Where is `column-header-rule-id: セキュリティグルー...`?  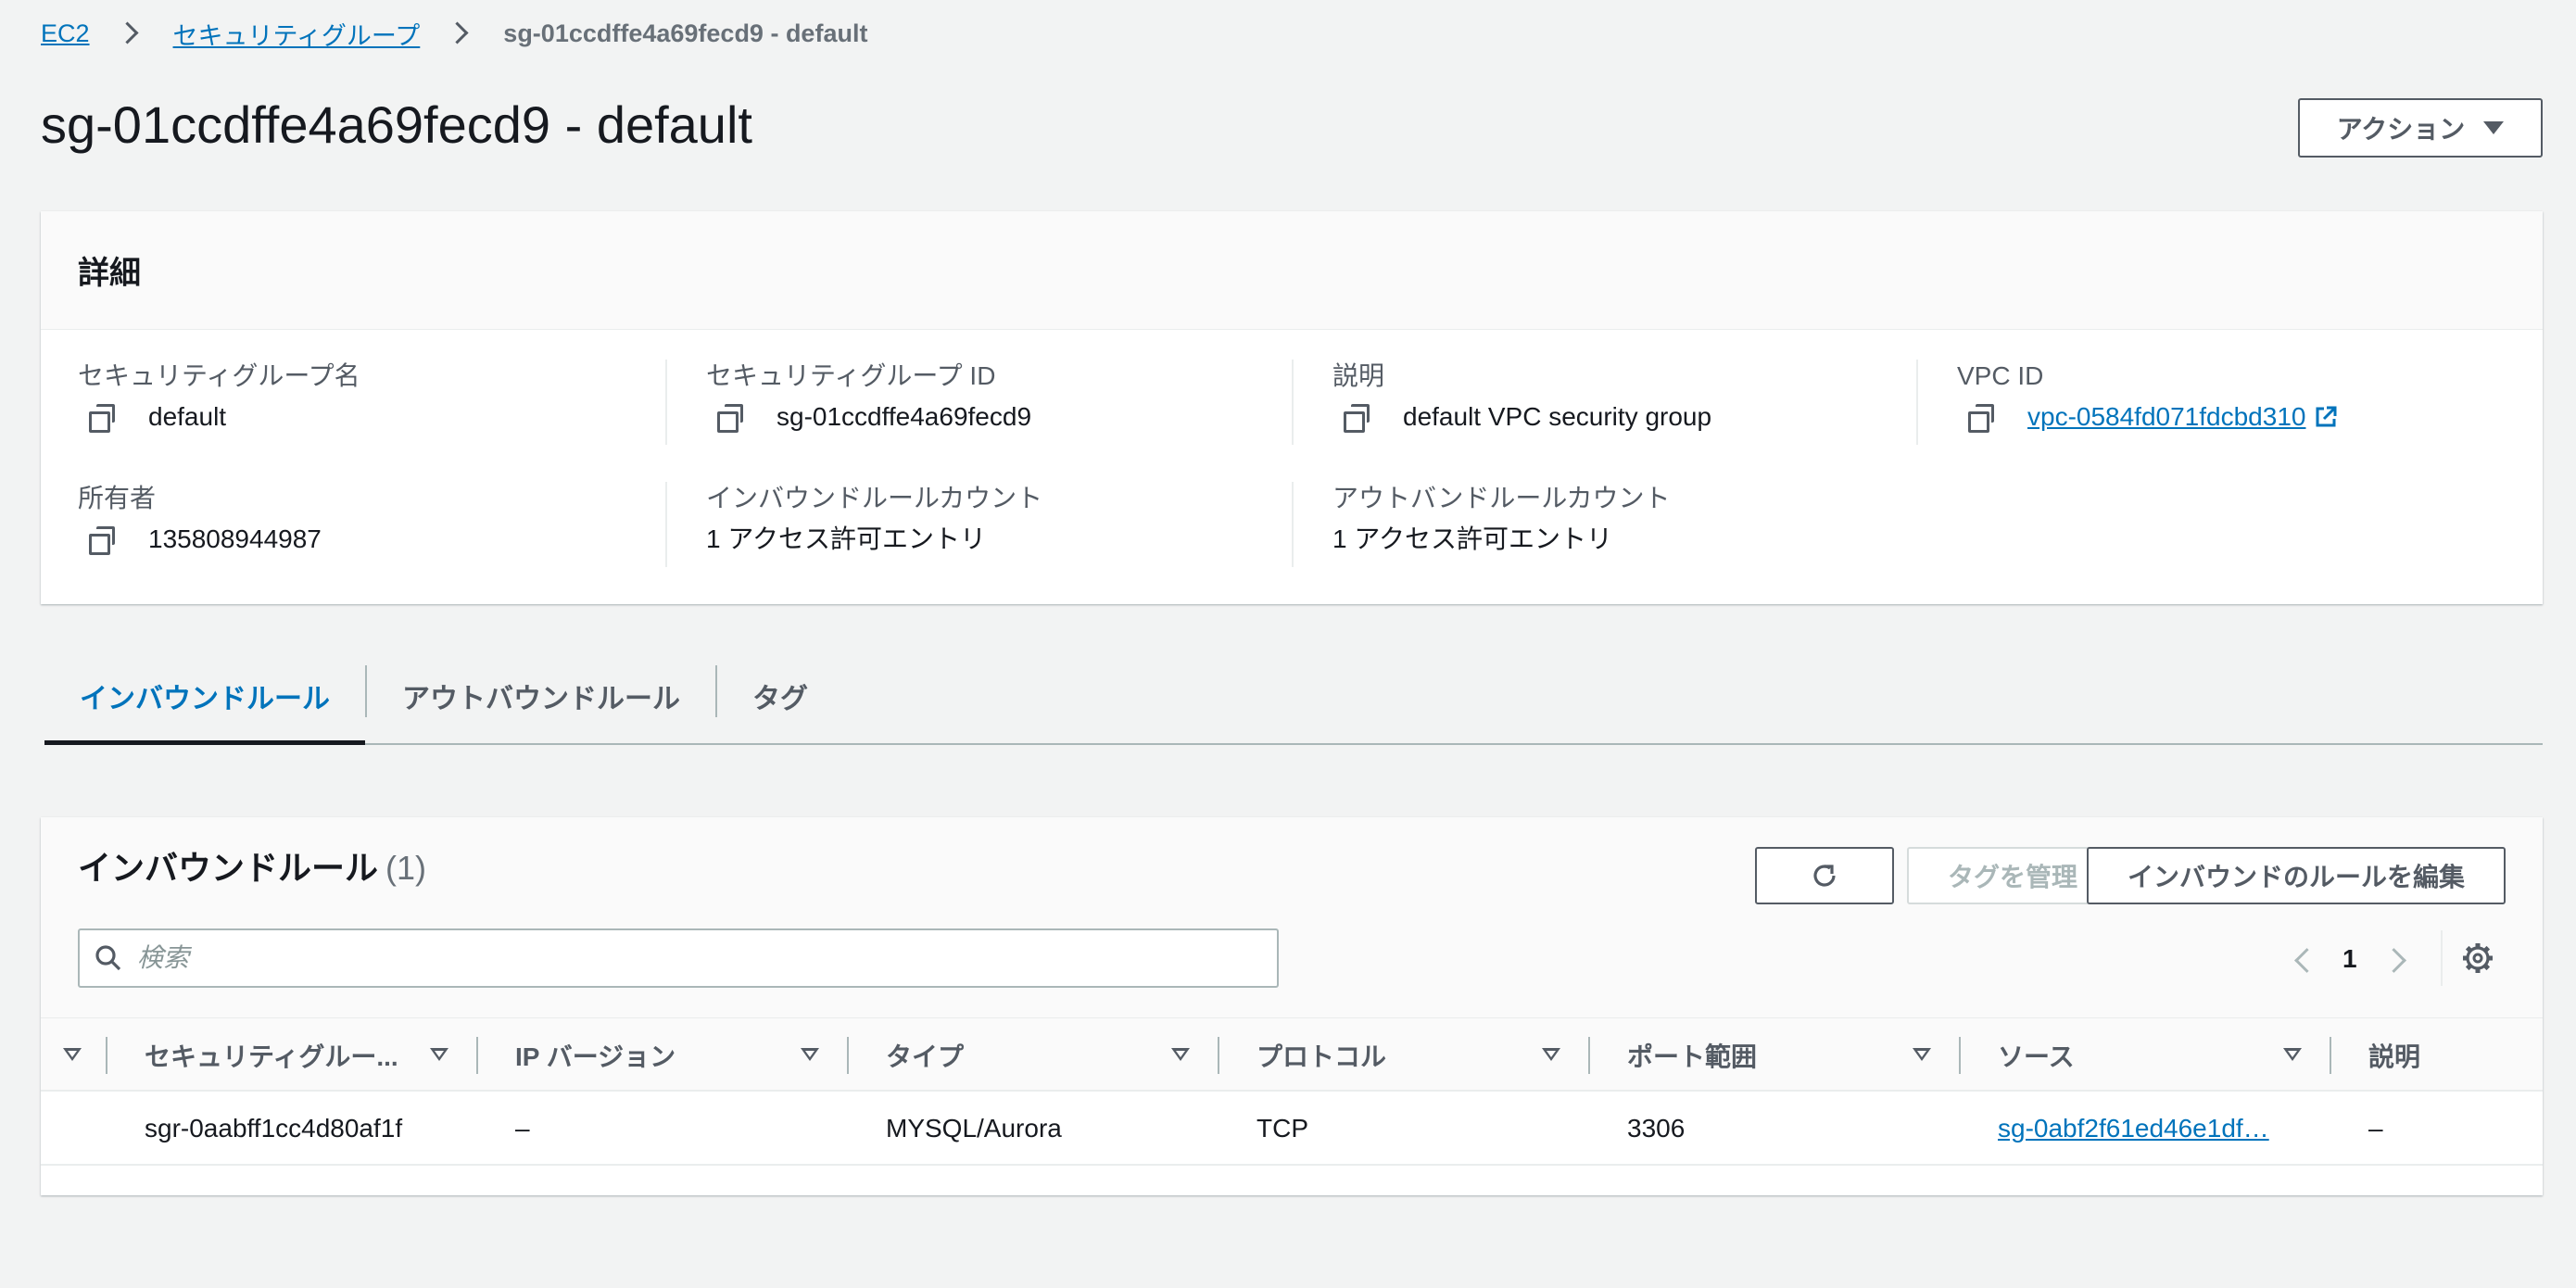
column-header-rule-id: セキュリティグルー... is located at coordinates (271, 1055).